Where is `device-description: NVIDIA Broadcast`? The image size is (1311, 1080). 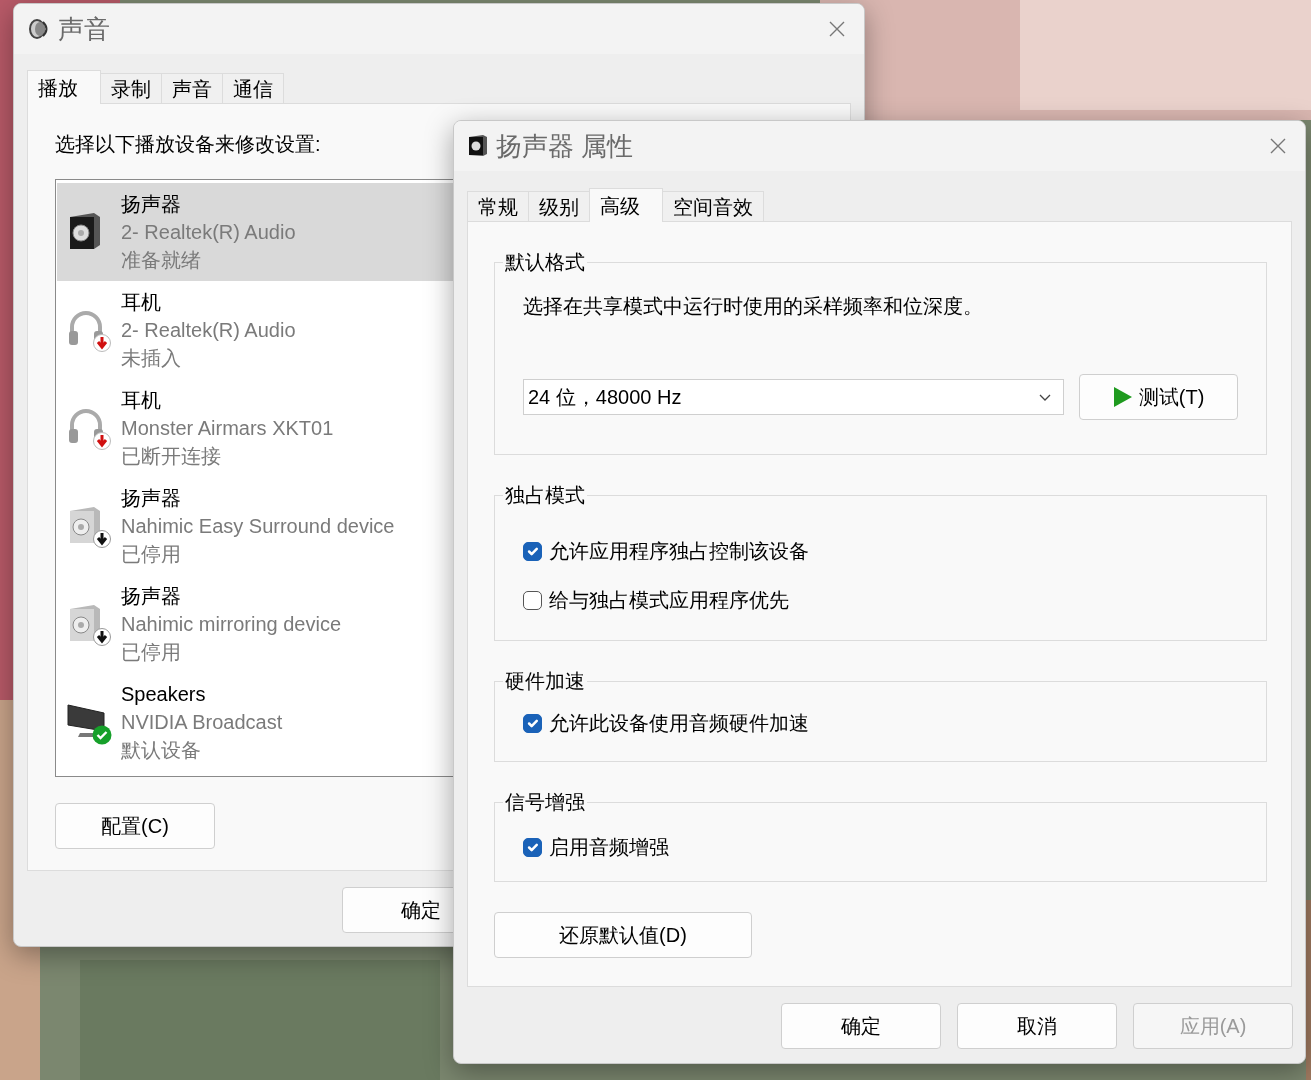 device-description: NVIDIA Broadcast is located at coordinates (202, 722).